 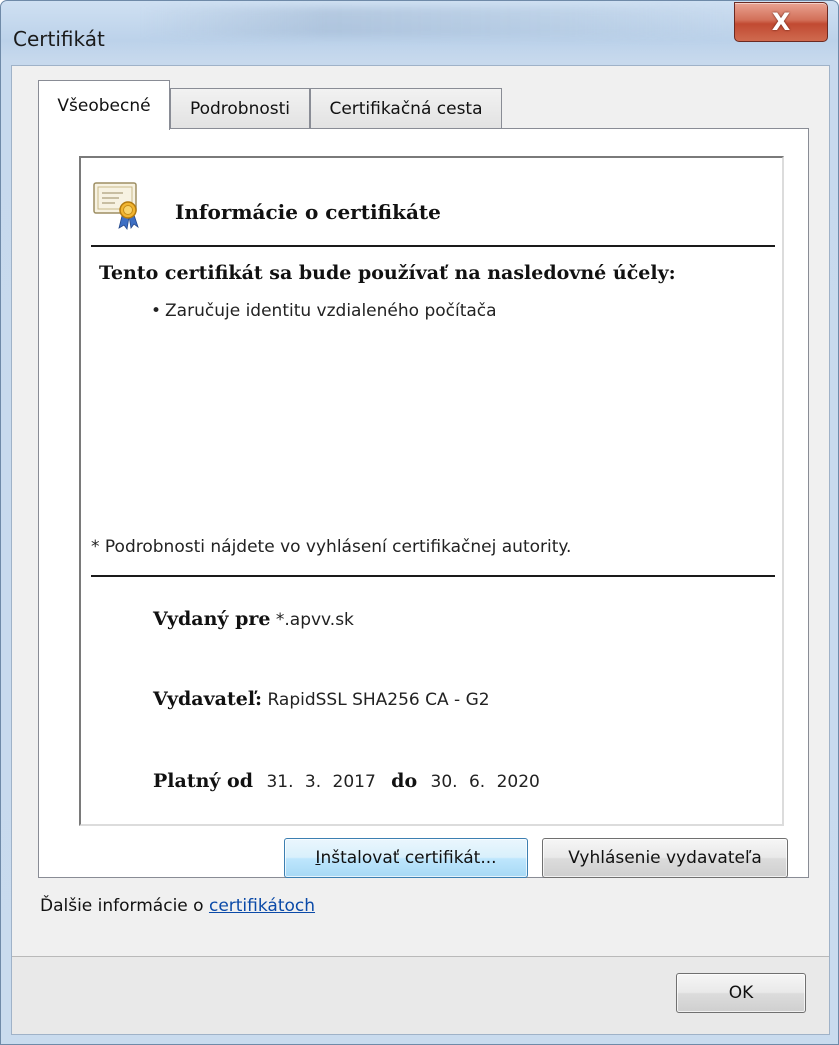 I want to click on title-bar-glass, so click(x=451, y=22).